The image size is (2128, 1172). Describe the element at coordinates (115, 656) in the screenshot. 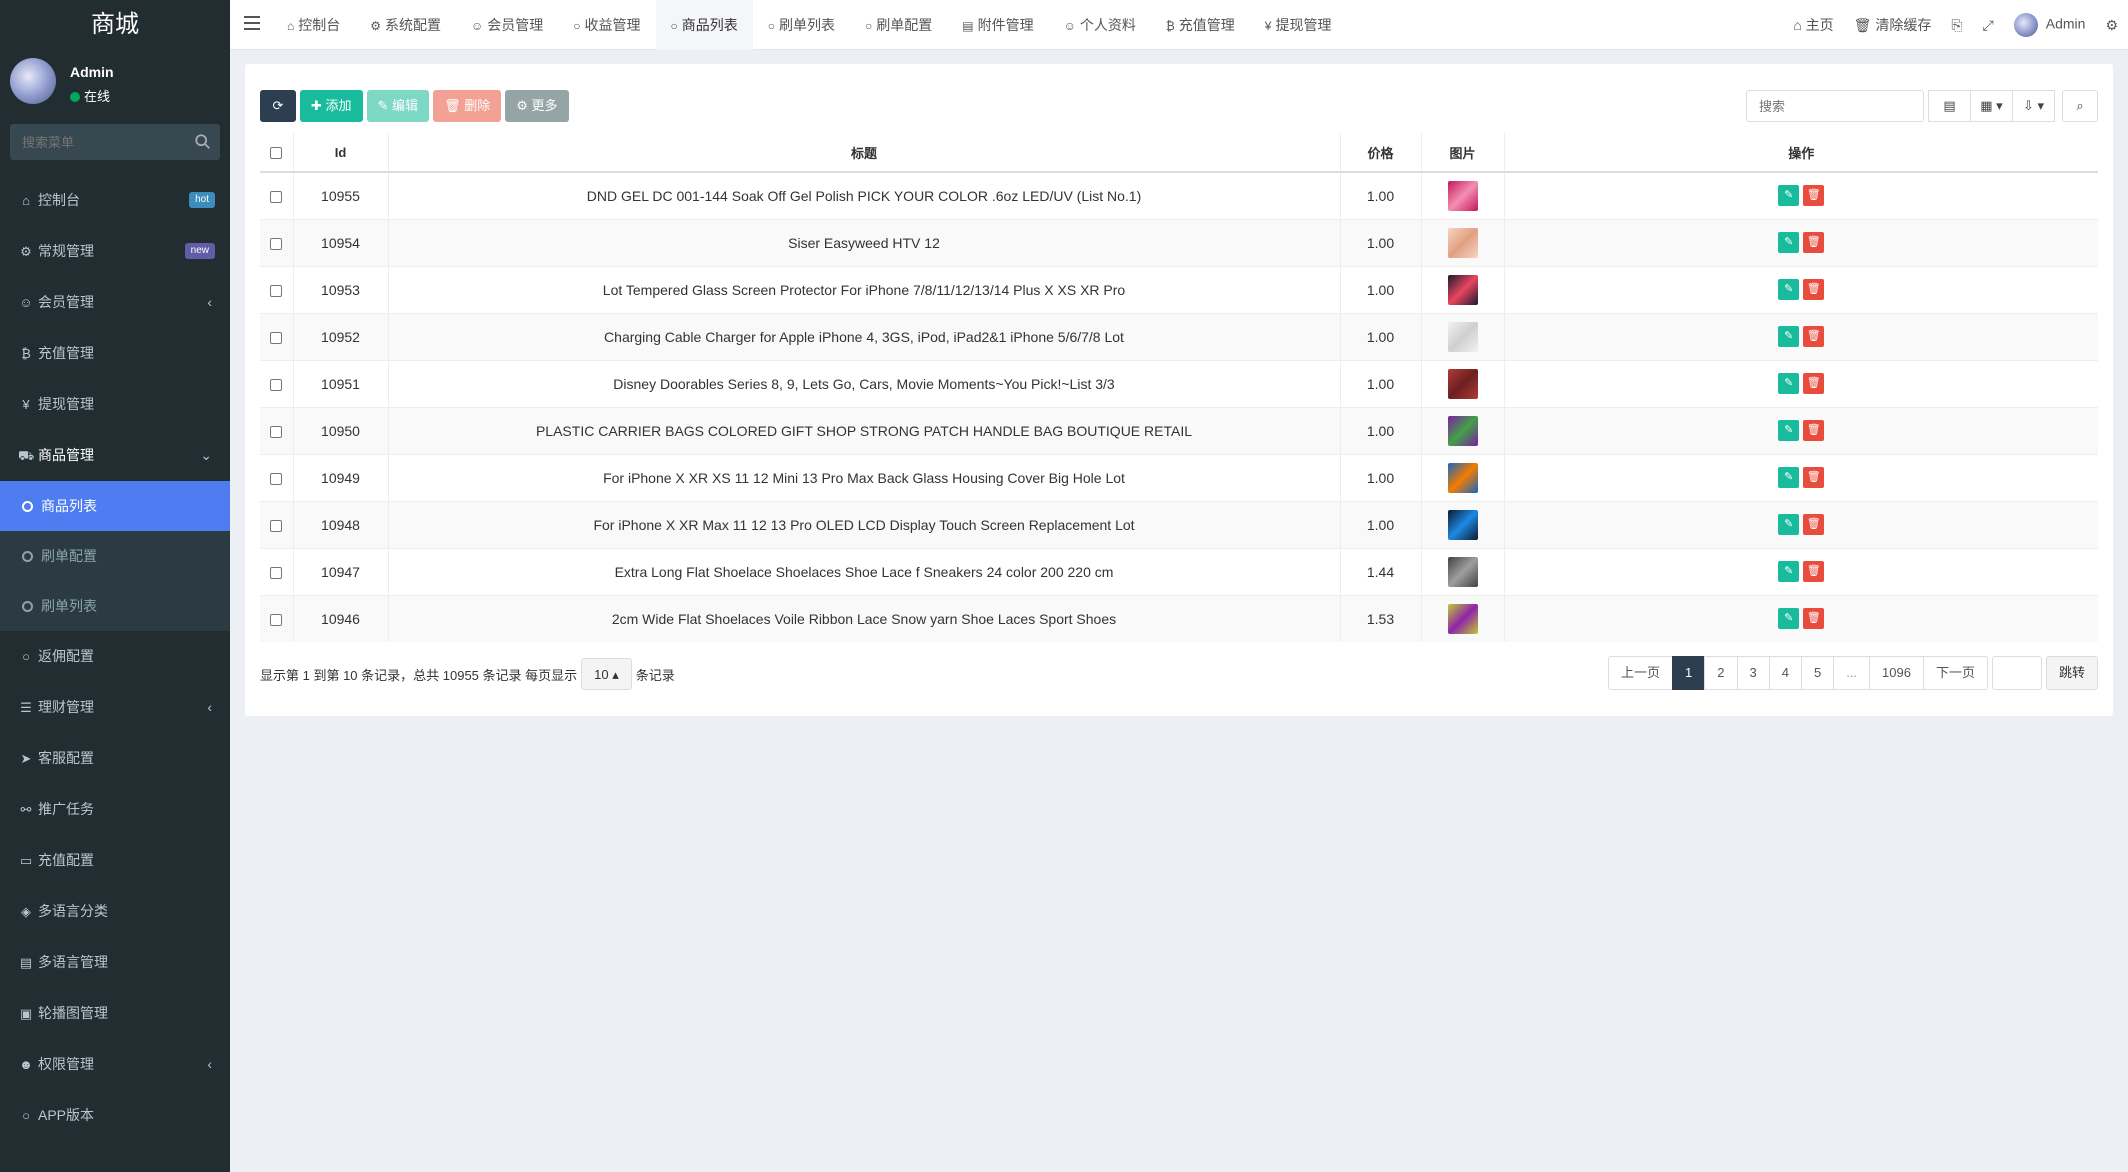

I see `sidebar-item-more-0: ○ 返佣配置` at that location.